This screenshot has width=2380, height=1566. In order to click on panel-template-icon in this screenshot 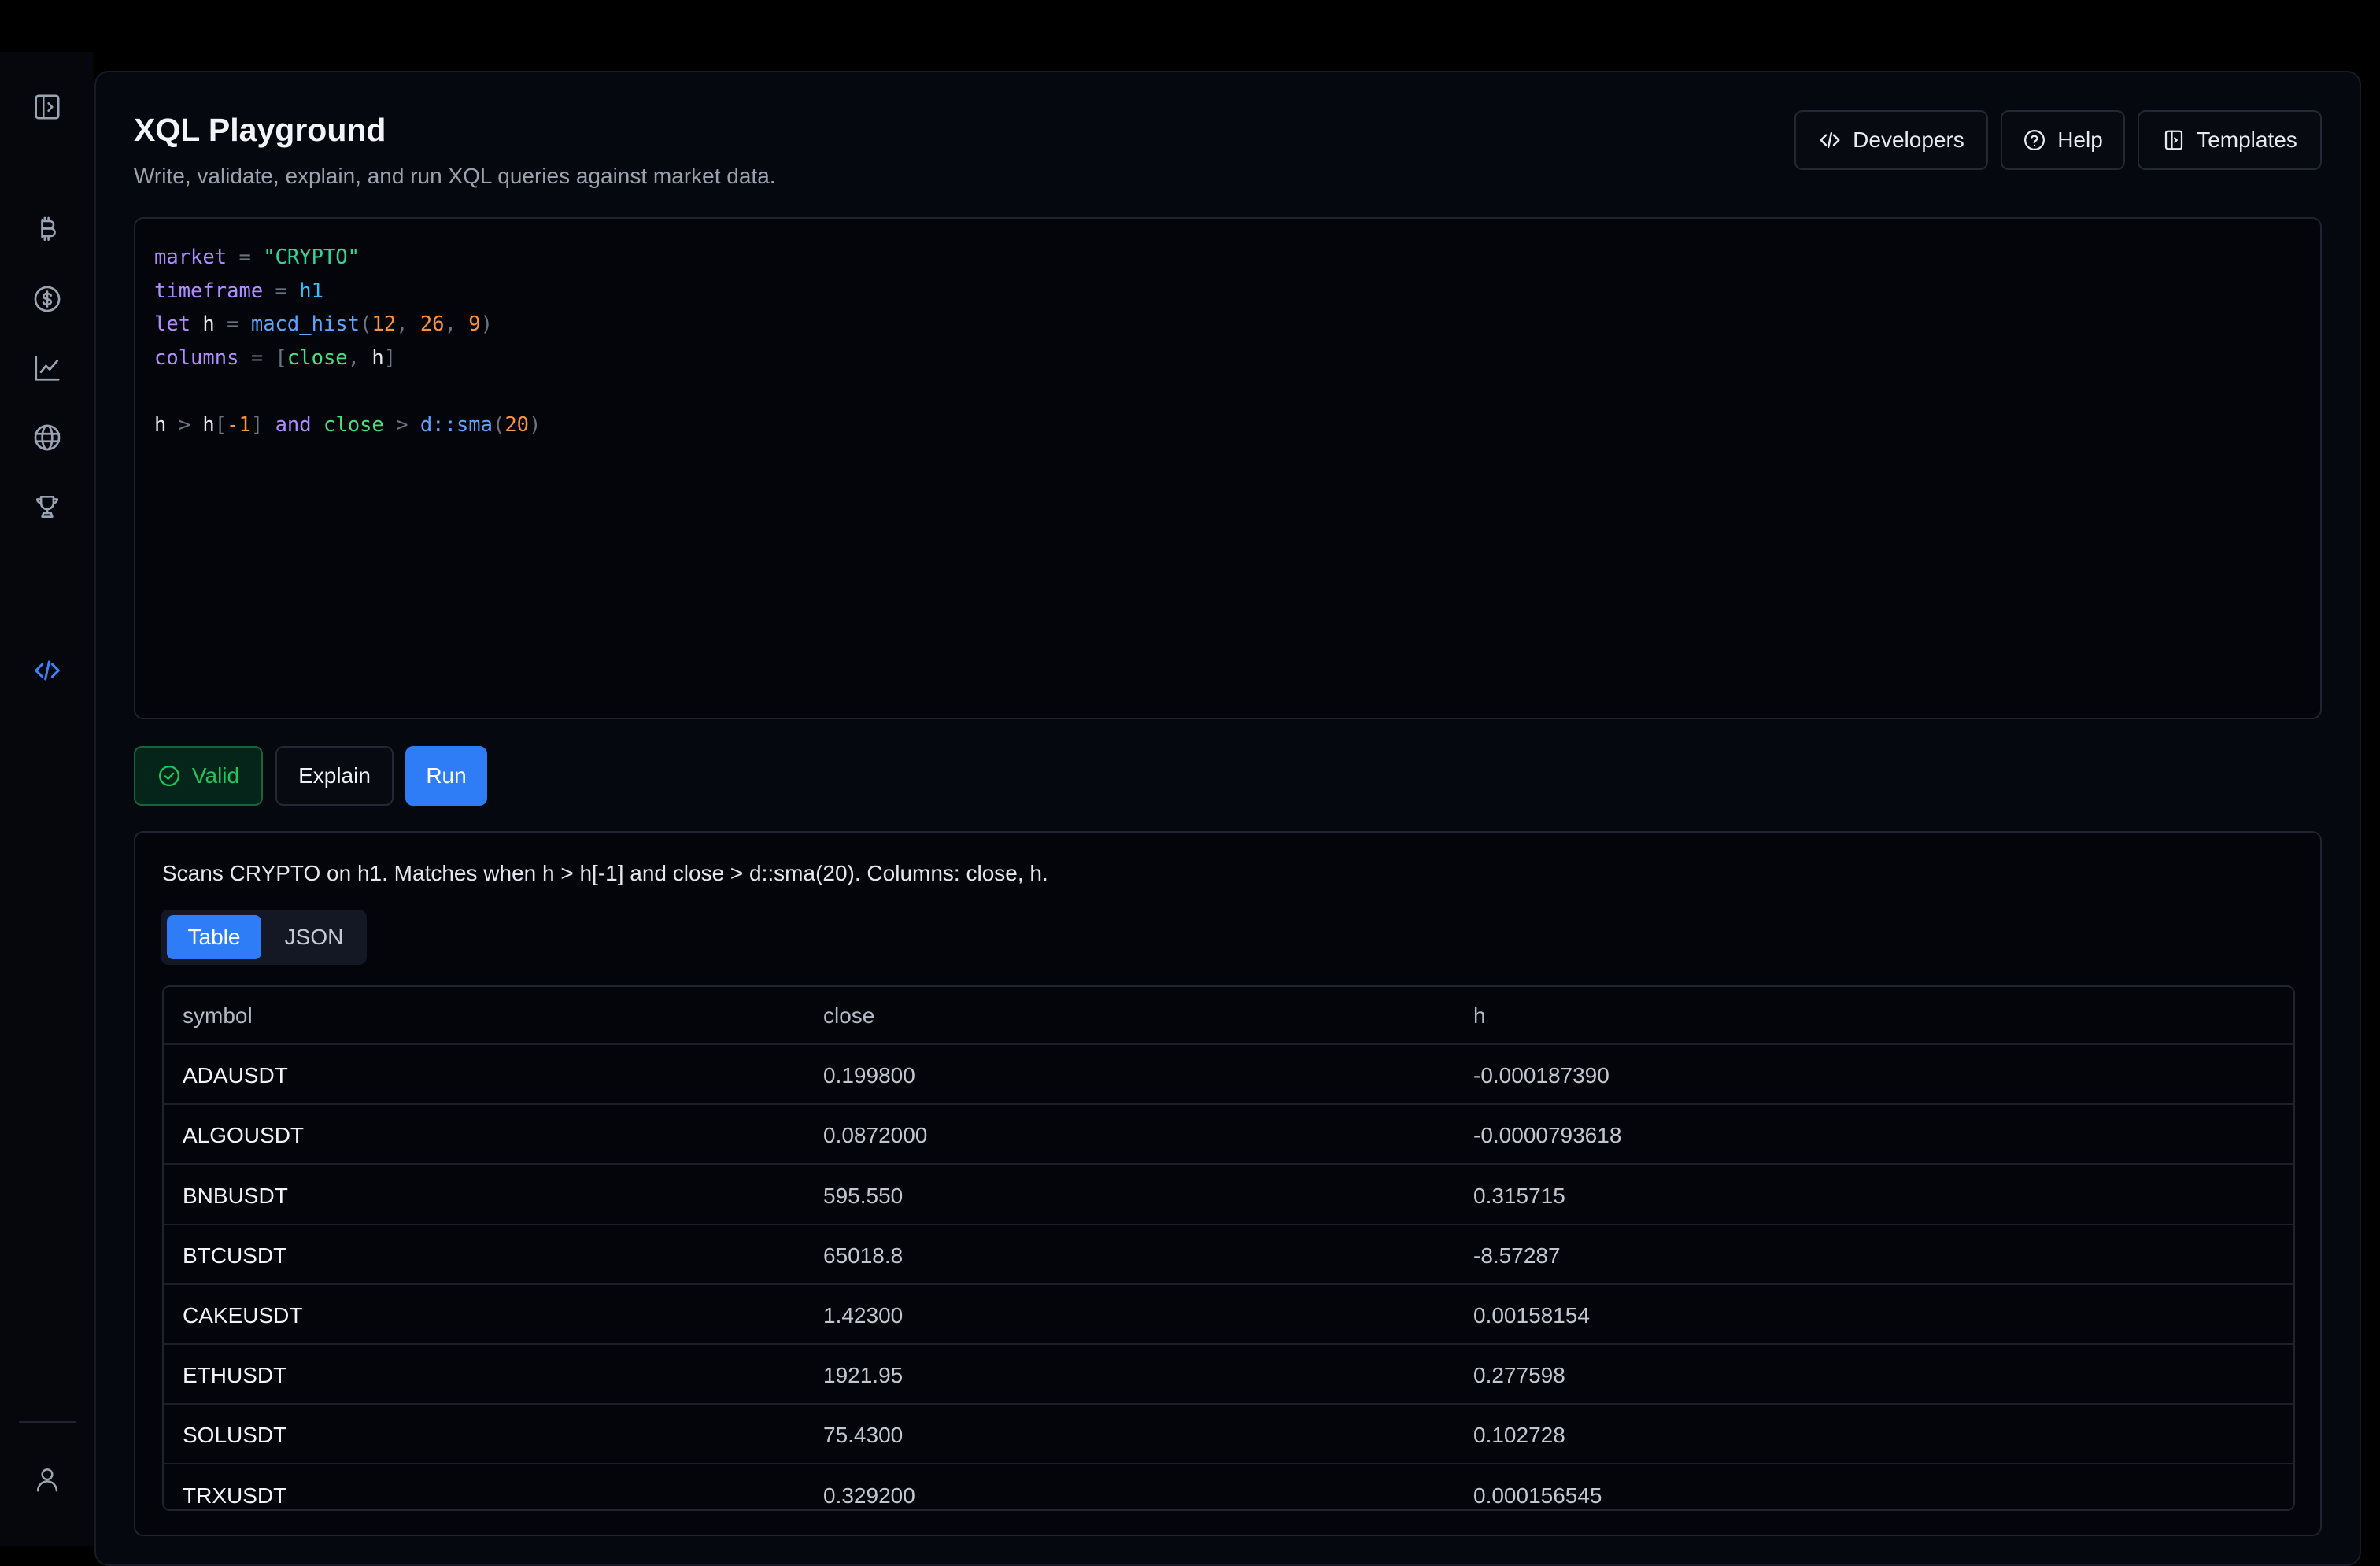, I will do `click(2174, 140)`.